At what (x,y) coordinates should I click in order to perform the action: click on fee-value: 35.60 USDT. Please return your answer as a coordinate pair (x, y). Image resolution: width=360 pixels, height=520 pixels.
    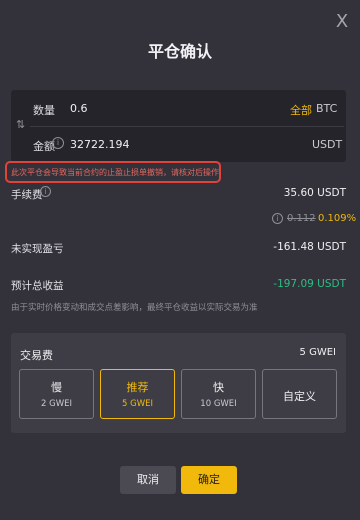
    Looking at the image, I should click on (314, 193).